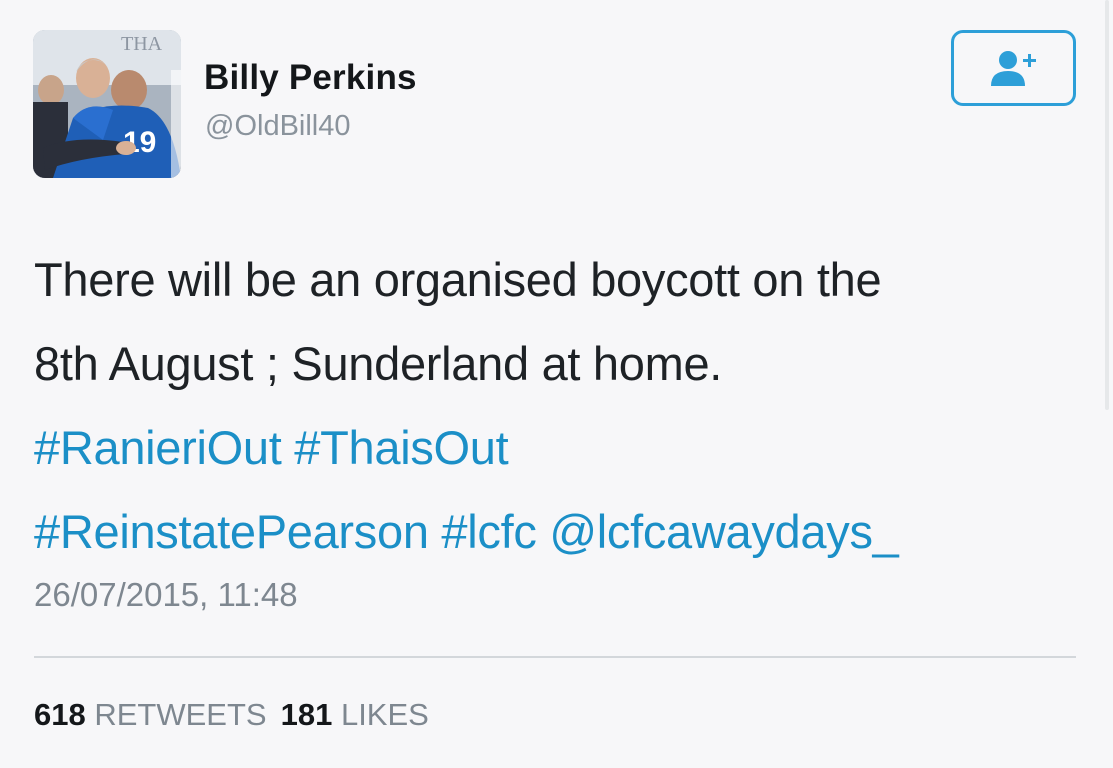  I want to click on follow-button, so click(1013, 68).